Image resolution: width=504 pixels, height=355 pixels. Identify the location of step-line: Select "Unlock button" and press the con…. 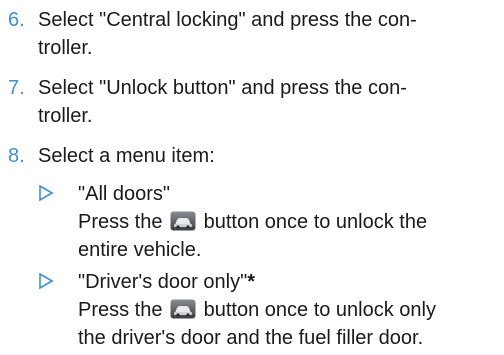
(222, 88).